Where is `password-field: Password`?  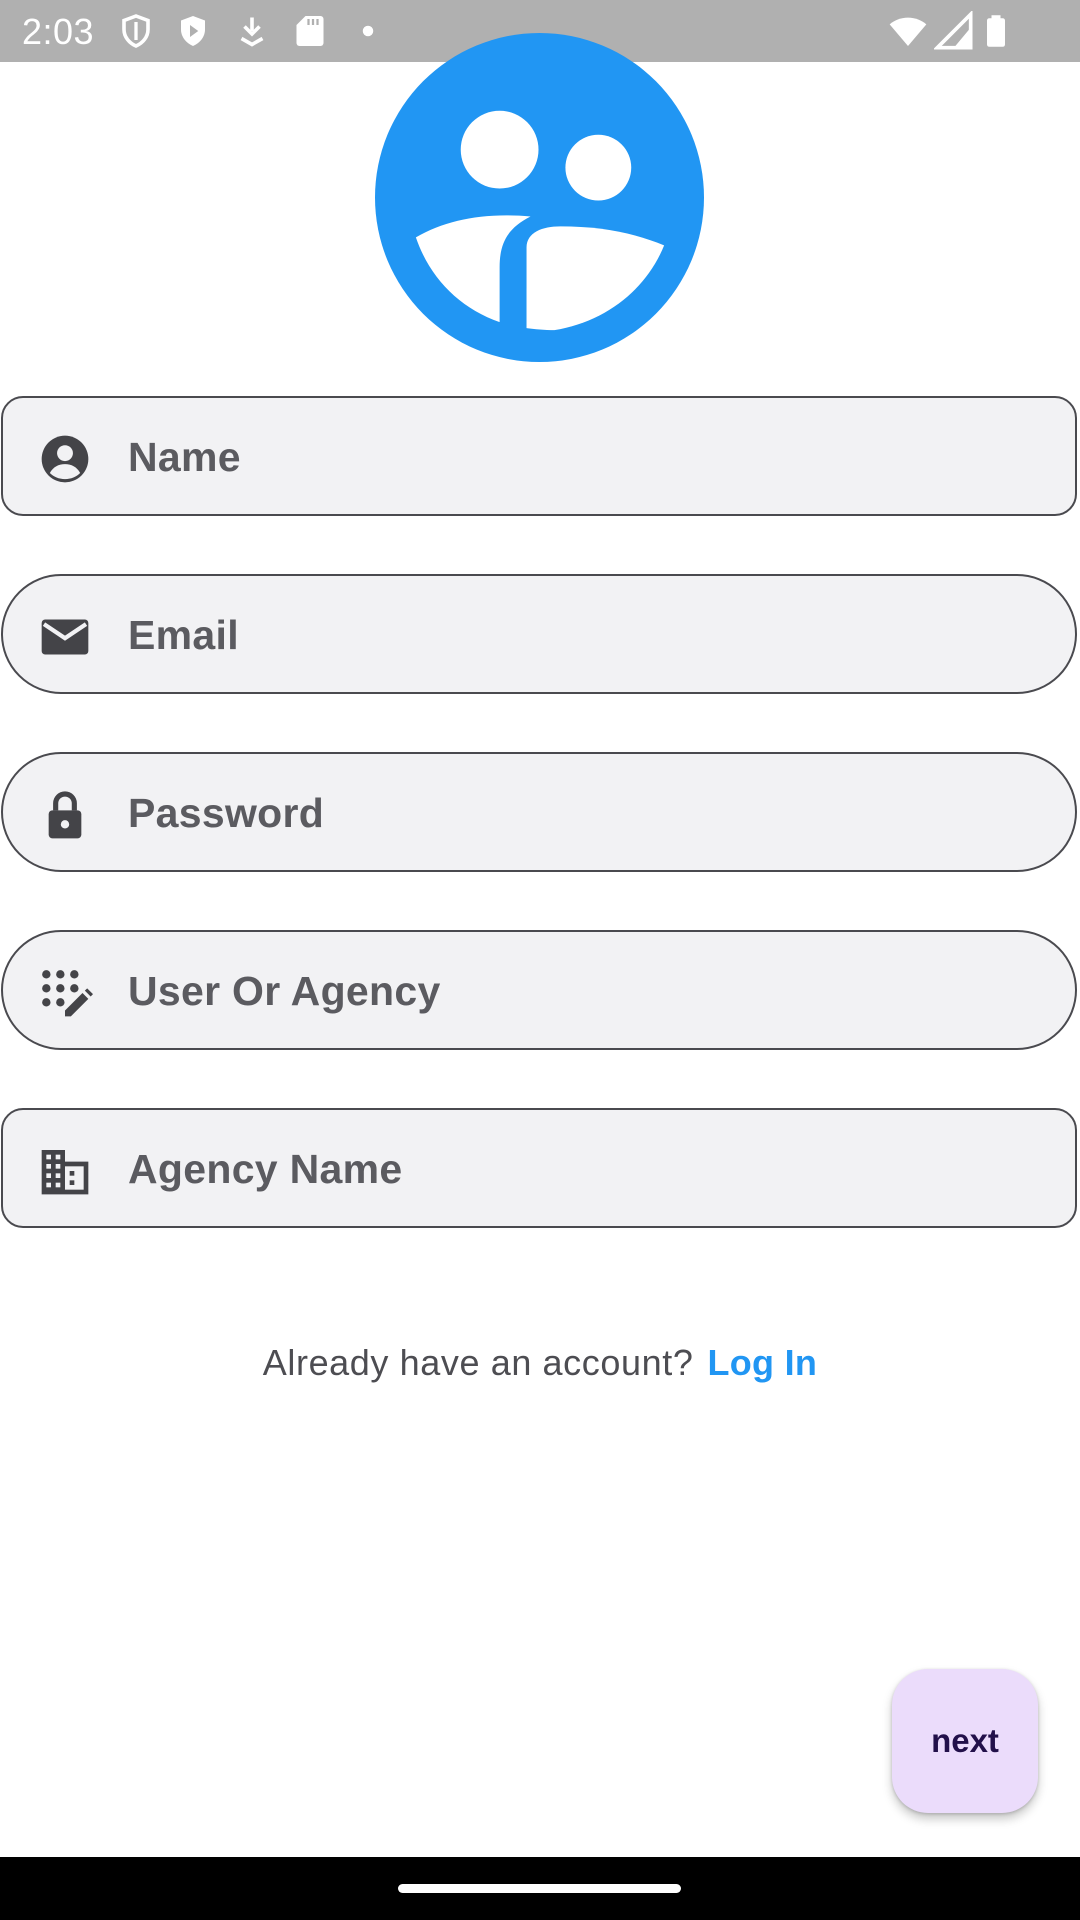
password-field: Password is located at coordinates (539, 812).